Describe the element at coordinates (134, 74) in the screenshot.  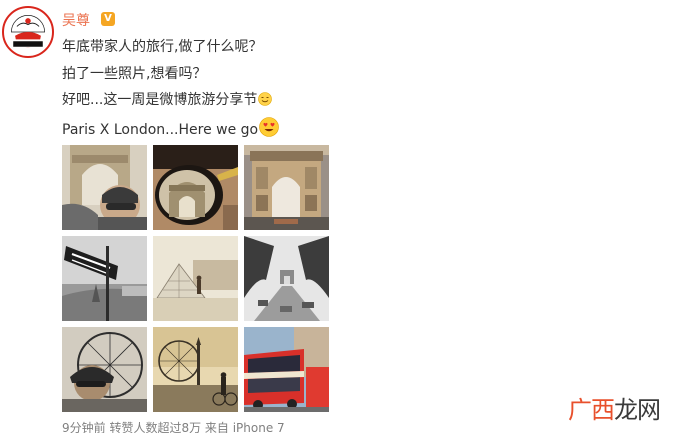
I see `post-text-line-2: 拍了一些照片,想看吗？` at that location.